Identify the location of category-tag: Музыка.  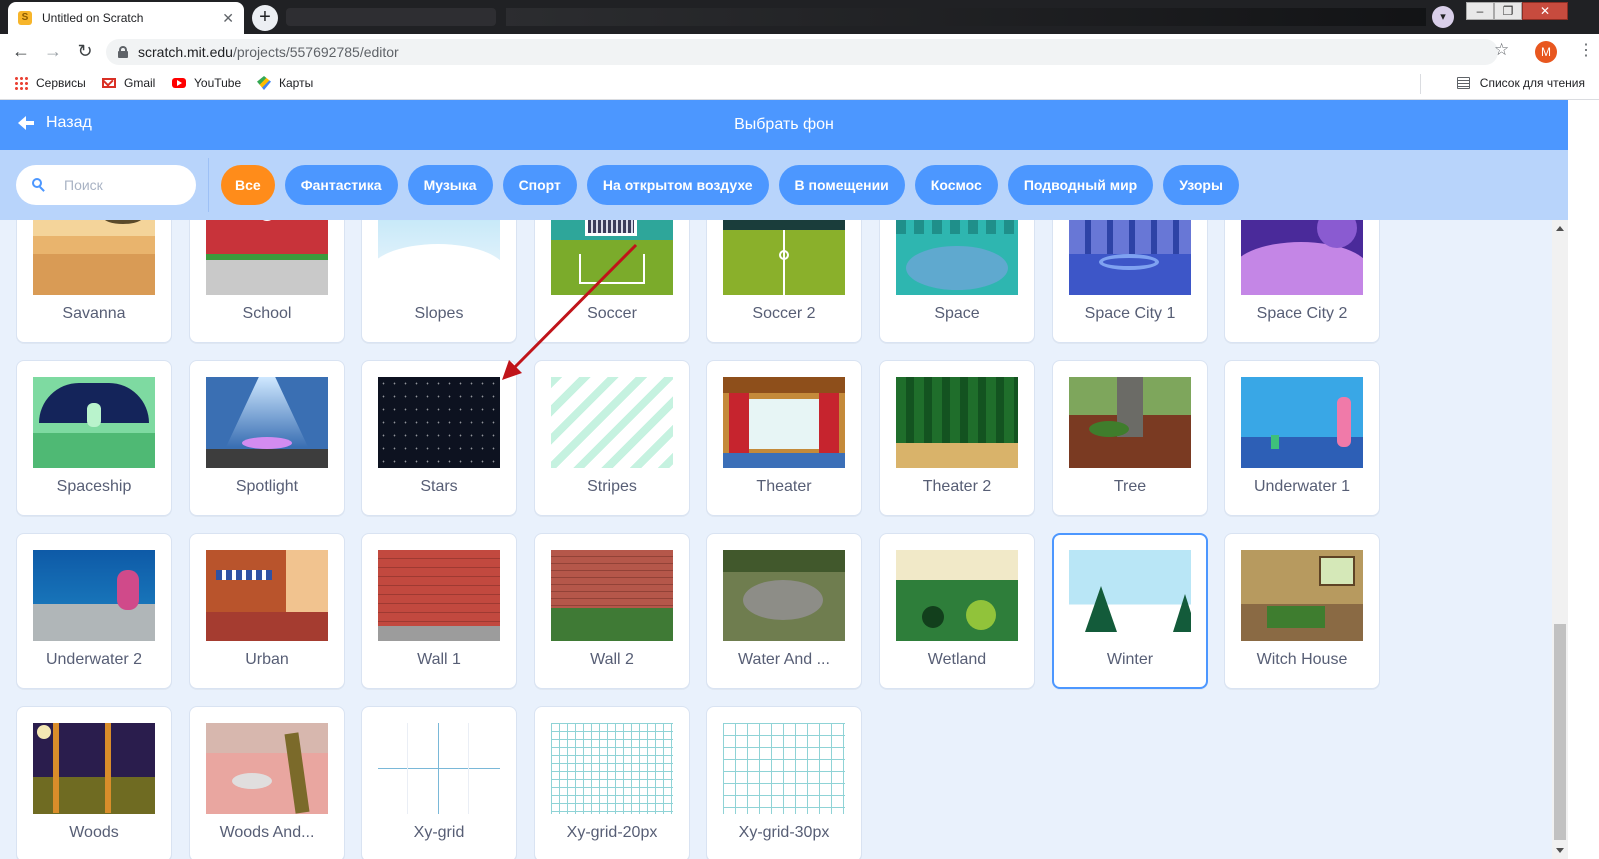
(450, 185).